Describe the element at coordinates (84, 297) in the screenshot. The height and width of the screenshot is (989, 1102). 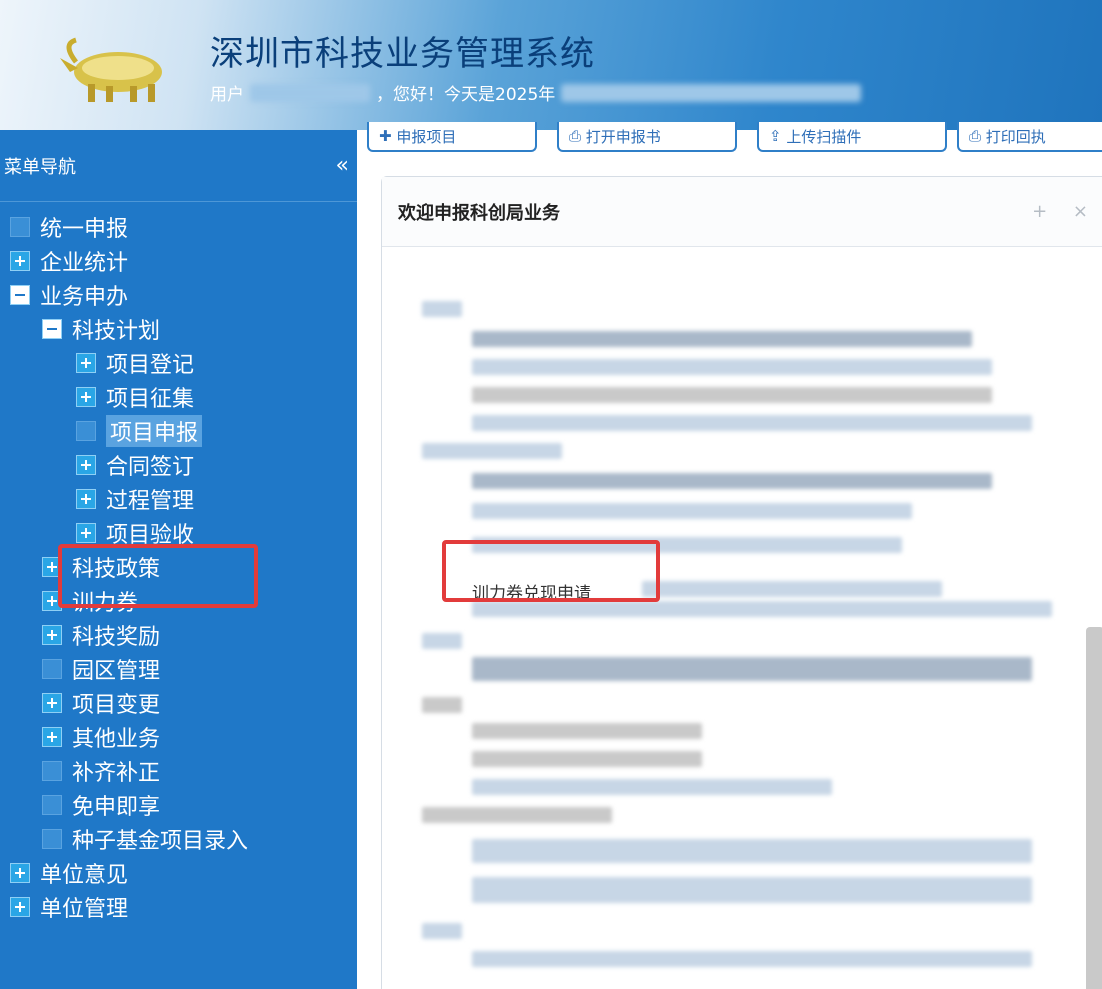
I see `sidebar-item-label: 业务申办` at that location.